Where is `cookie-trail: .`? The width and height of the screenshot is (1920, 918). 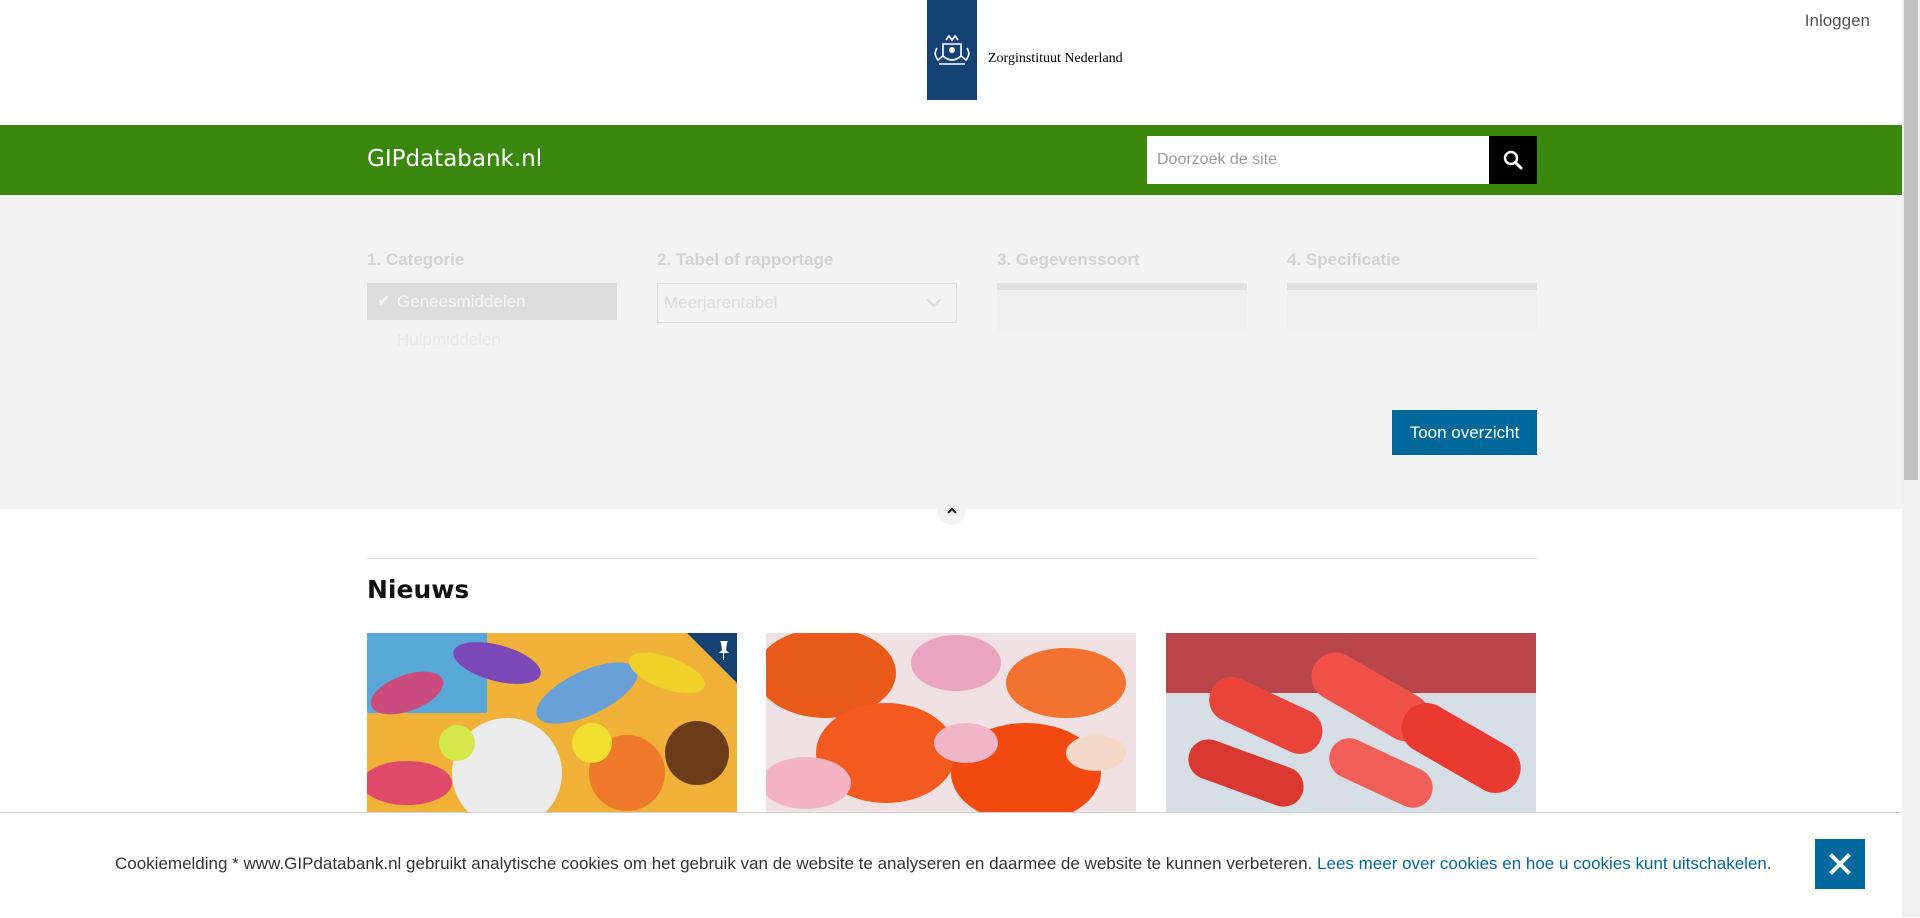
cookie-trail: . is located at coordinates (1769, 863).